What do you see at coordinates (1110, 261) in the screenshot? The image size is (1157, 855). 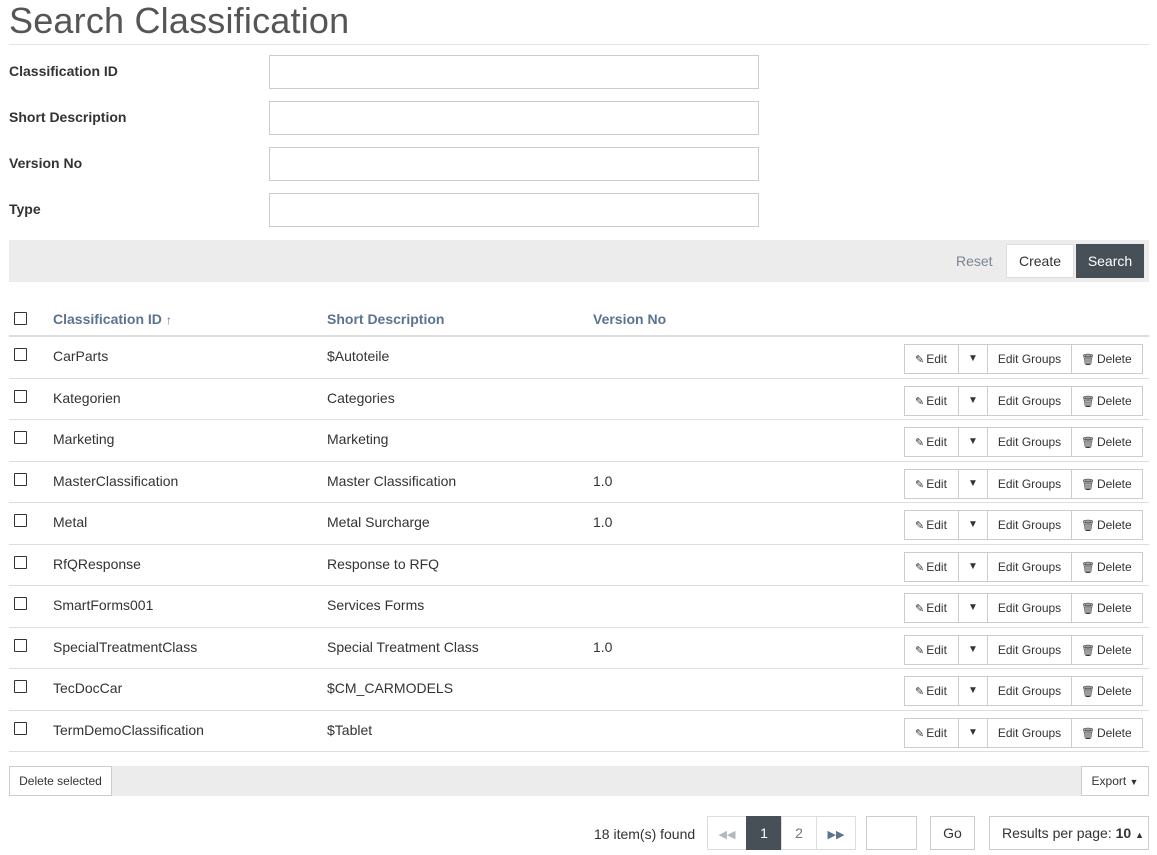 I see `search-button: Search` at bounding box center [1110, 261].